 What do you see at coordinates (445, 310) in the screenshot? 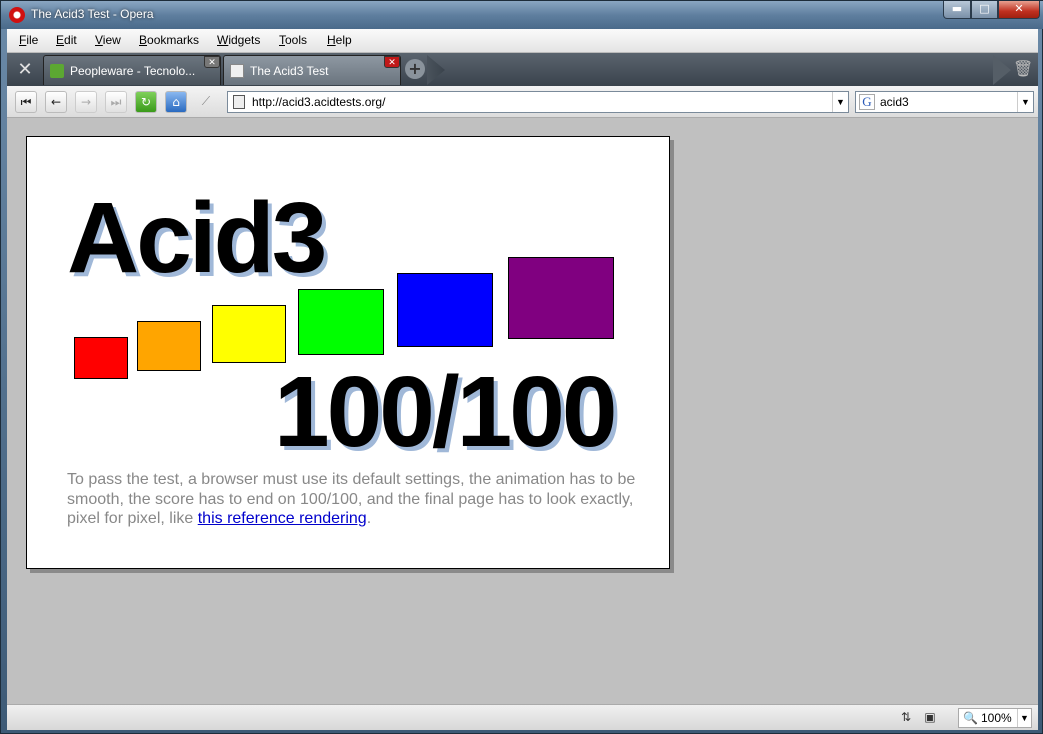
I see `box-blue` at bounding box center [445, 310].